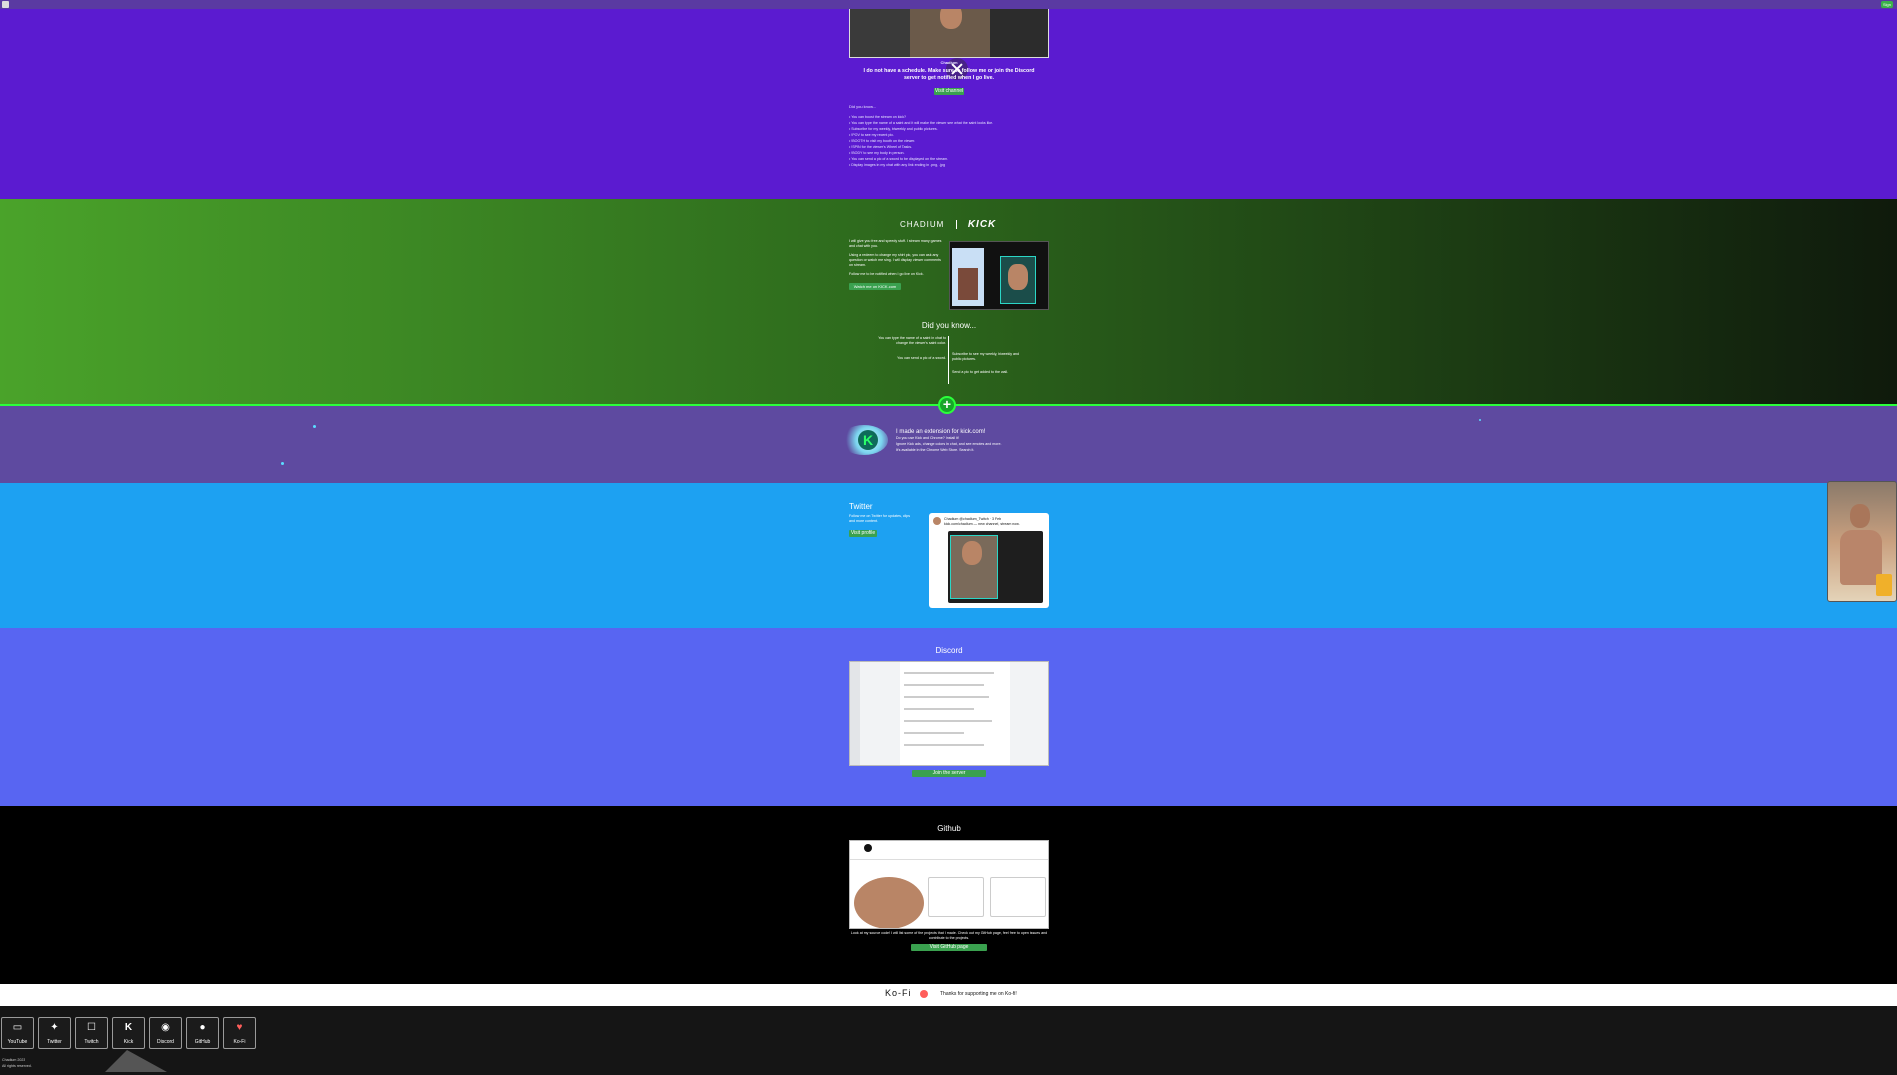 This screenshot has height=1075, width=1897. Describe the element at coordinates (863, 521) in the screenshot. I see `twitter-text-line-2: and more content.` at that location.